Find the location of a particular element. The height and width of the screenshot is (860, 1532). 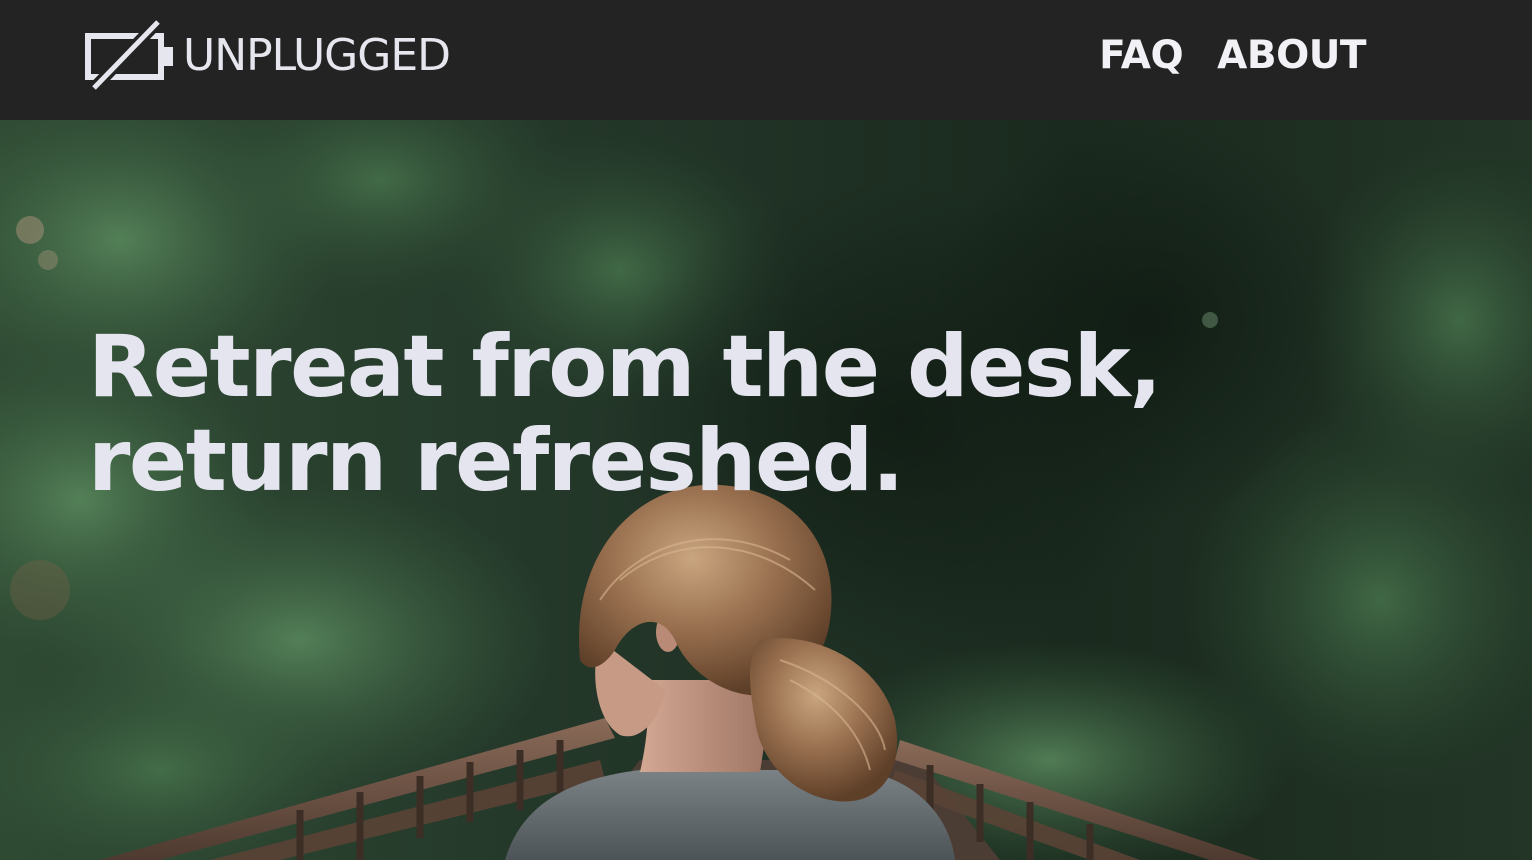

unplugged-battery-icon is located at coordinates (129, 55).